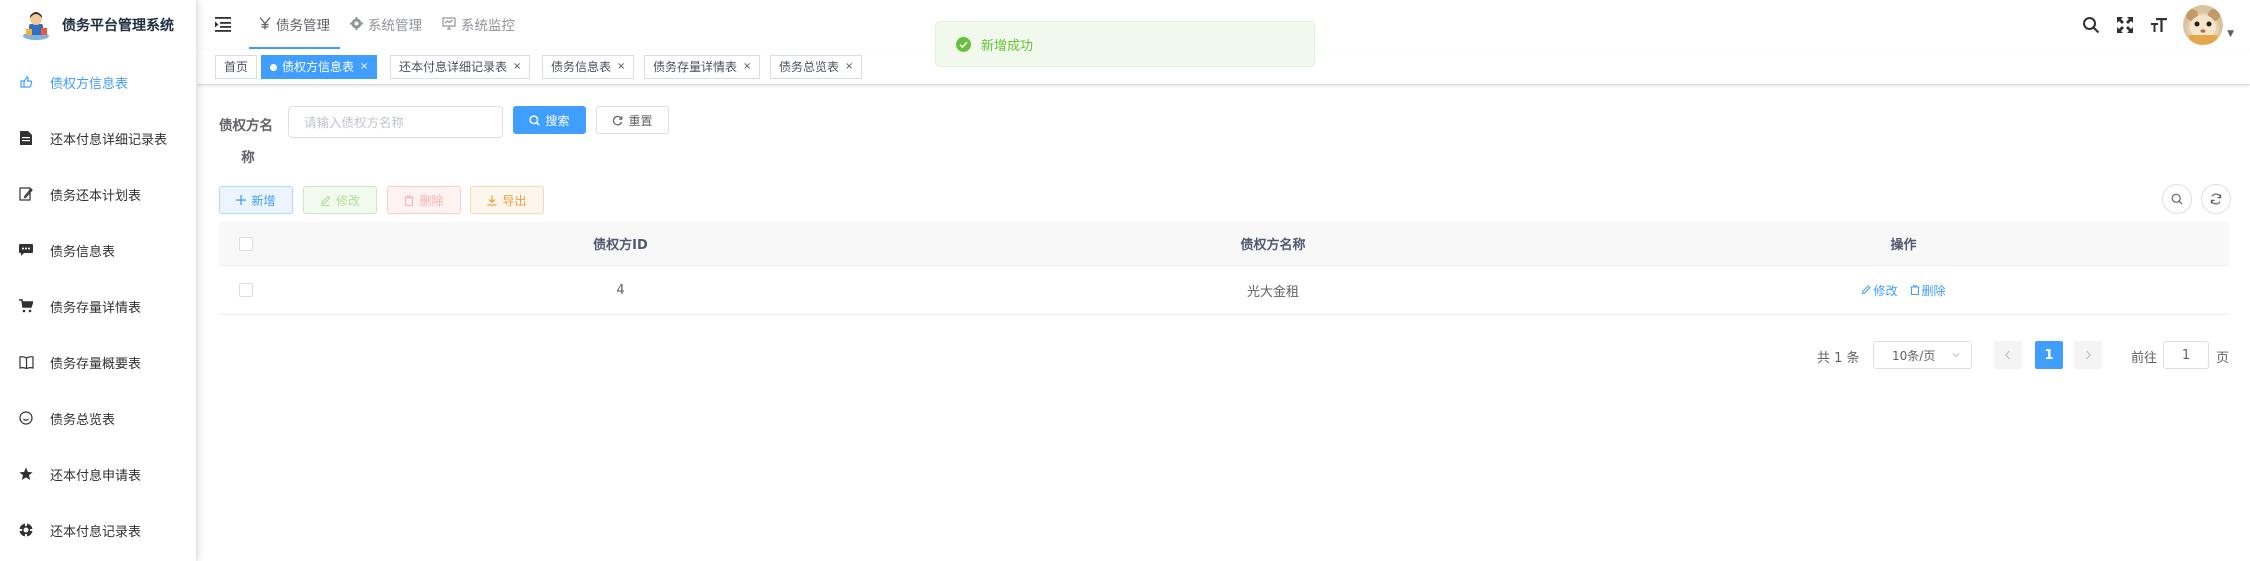 The image size is (2250, 561). Describe the element at coordinates (620, 243) in the screenshot. I see `column-header: 债权方ID` at that location.